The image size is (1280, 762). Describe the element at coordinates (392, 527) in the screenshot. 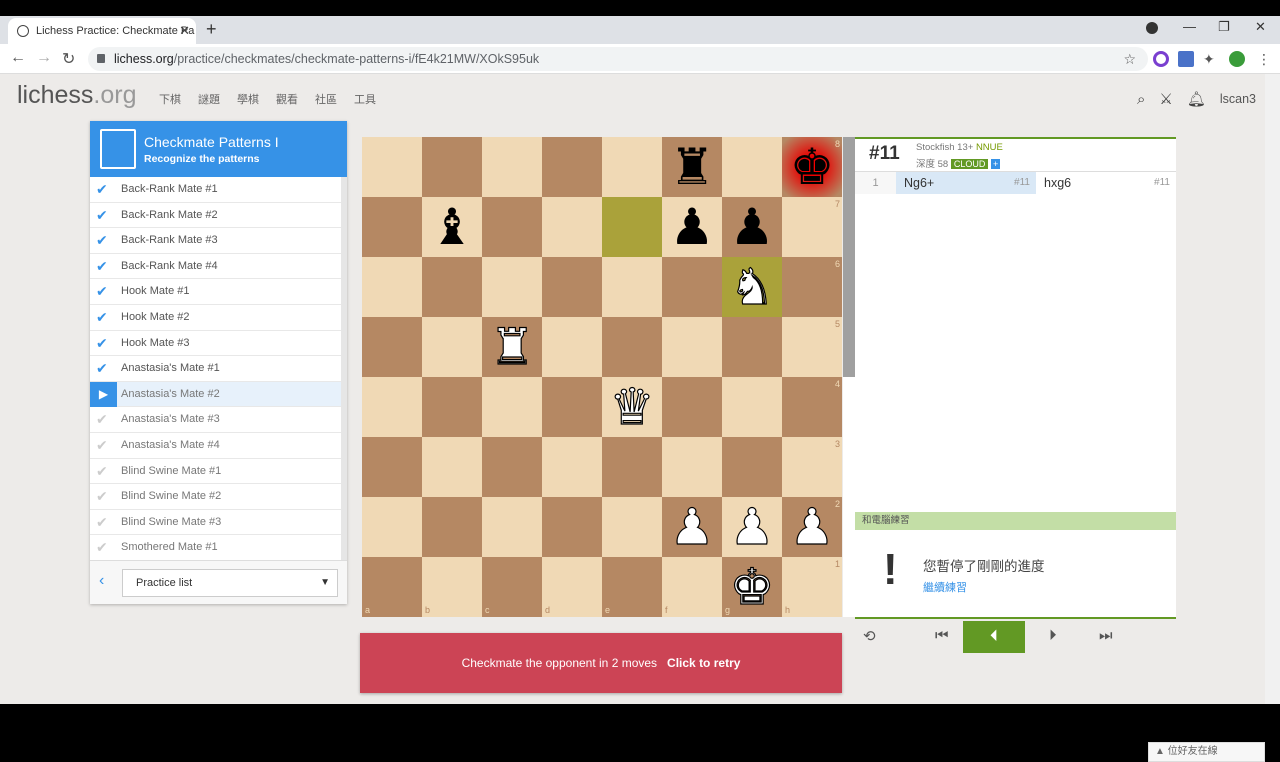

I see `square-a2` at that location.